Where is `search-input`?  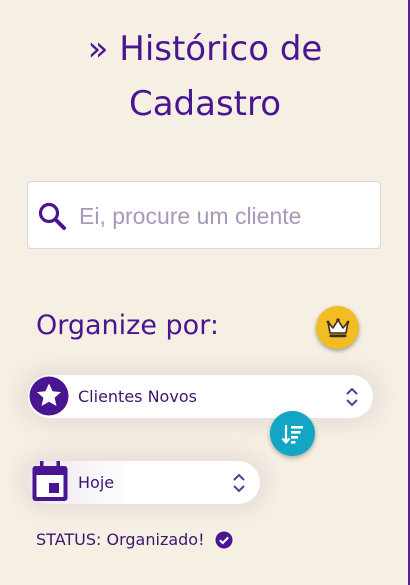
search-input is located at coordinates (226, 216).